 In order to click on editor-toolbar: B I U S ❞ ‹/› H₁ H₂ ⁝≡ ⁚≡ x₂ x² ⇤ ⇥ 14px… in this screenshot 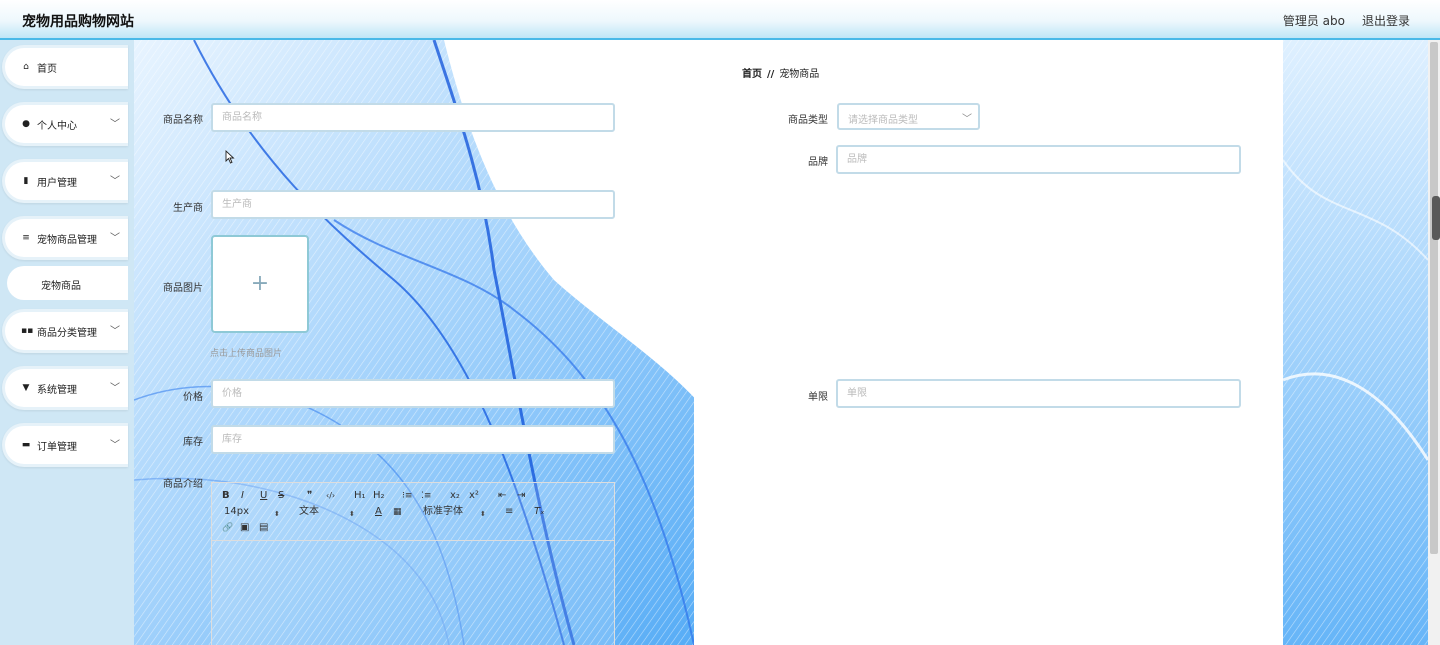, I will do `click(413, 512)`.